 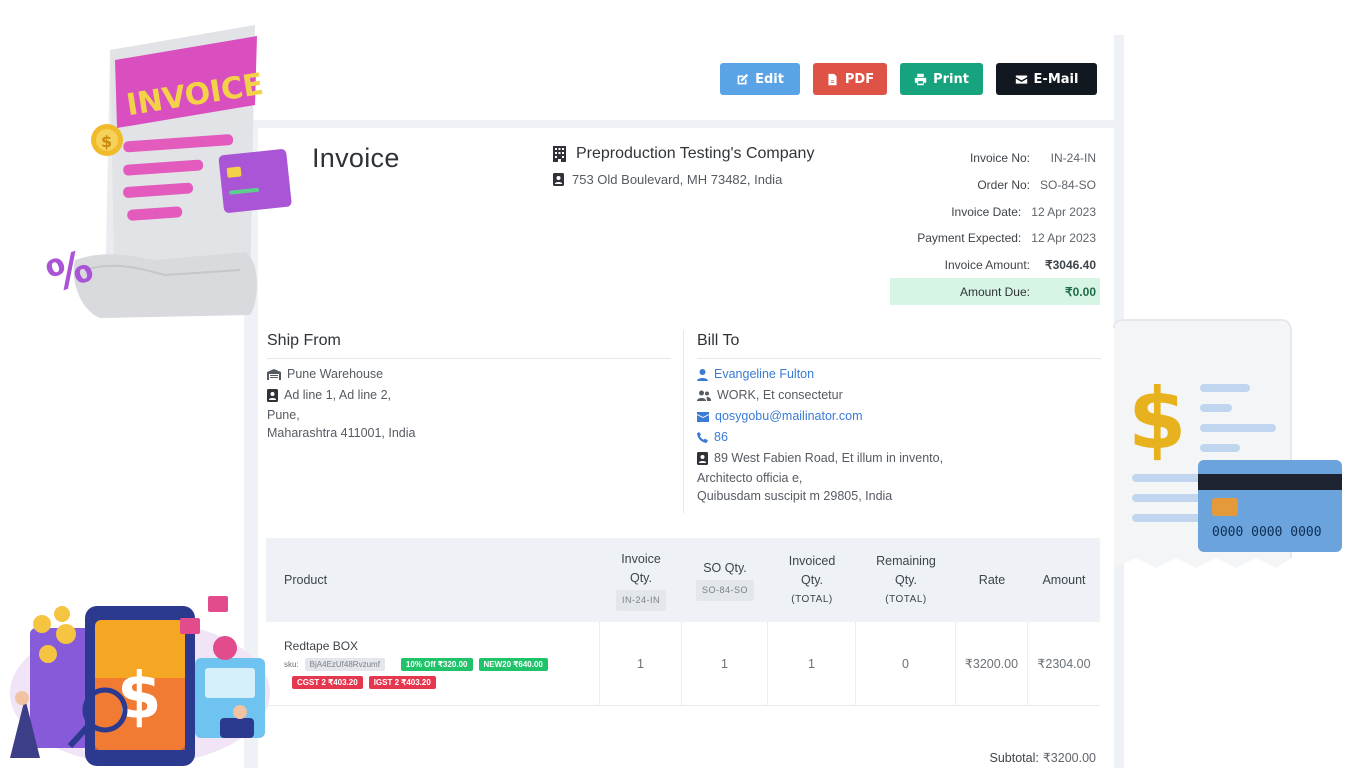 I want to click on meta-invoice-no: Invoice No: IN-24-IN, so click(x=1032, y=158).